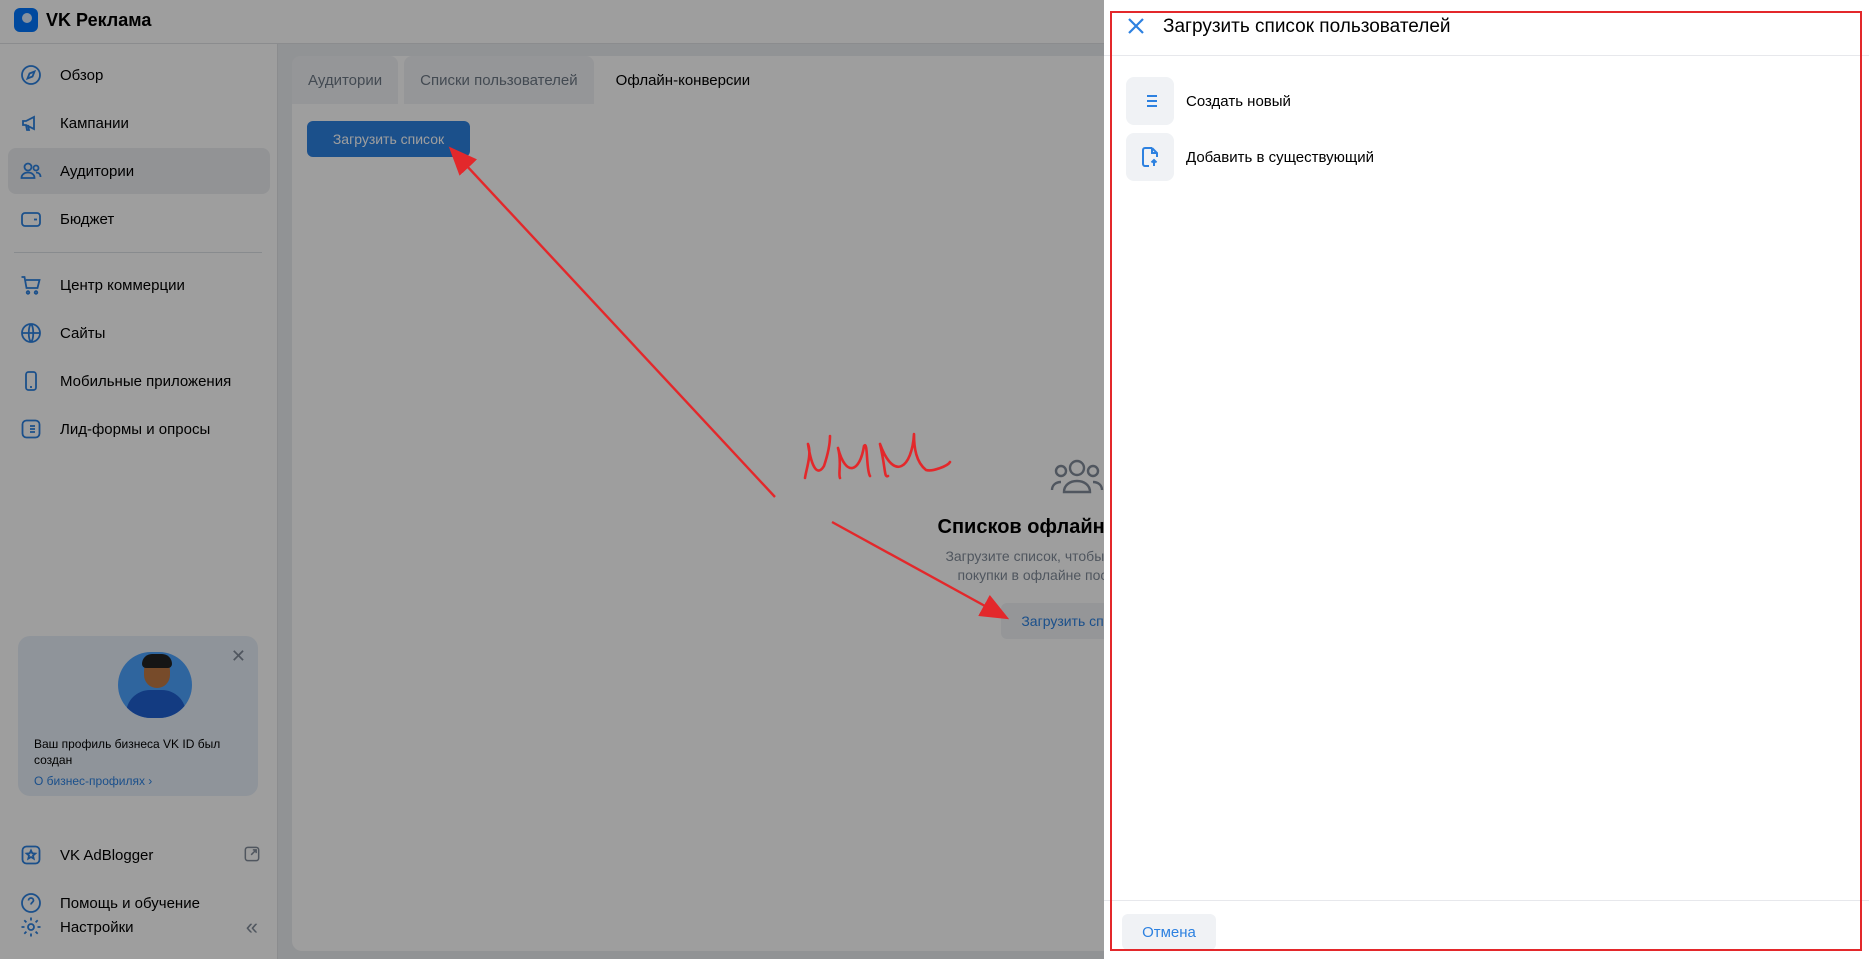 The height and width of the screenshot is (959, 1869). What do you see at coordinates (1307, 26) in the screenshot?
I see `drawer-title: Загрузить список пользователей` at bounding box center [1307, 26].